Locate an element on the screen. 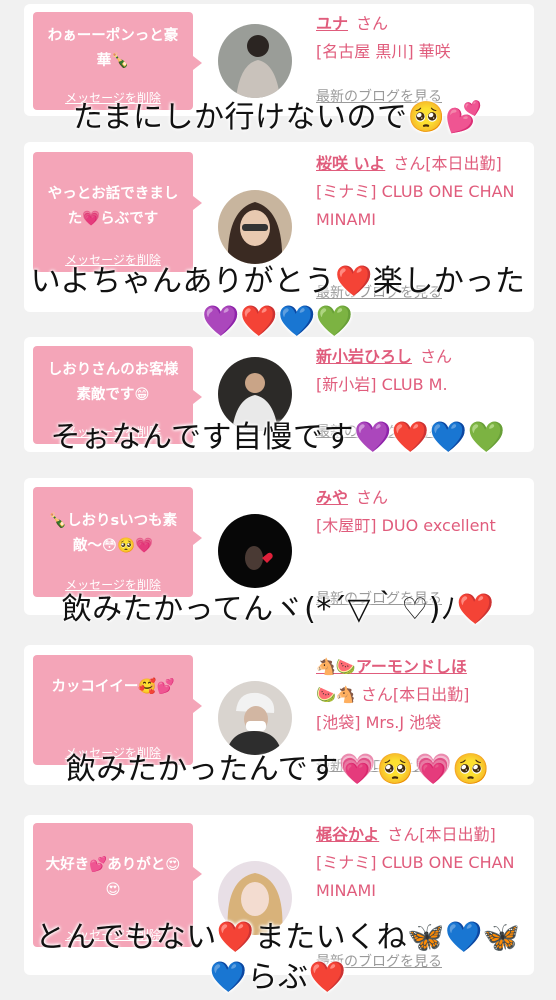  honorific: 🍉🐴 さん[本日出勤] is located at coordinates (393, 694).